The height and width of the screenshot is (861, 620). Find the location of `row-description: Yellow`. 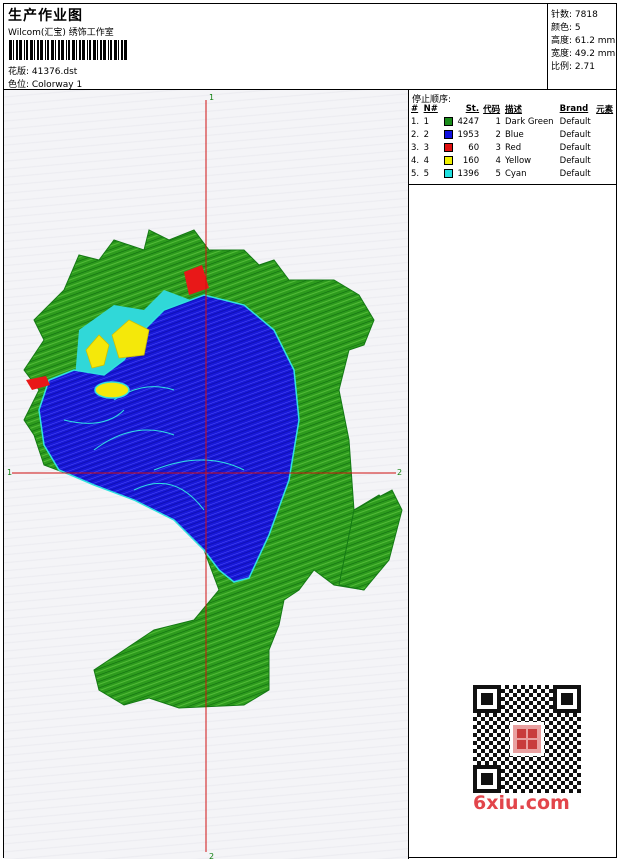

row-description: Yellow is located at coordinates (518, 160).